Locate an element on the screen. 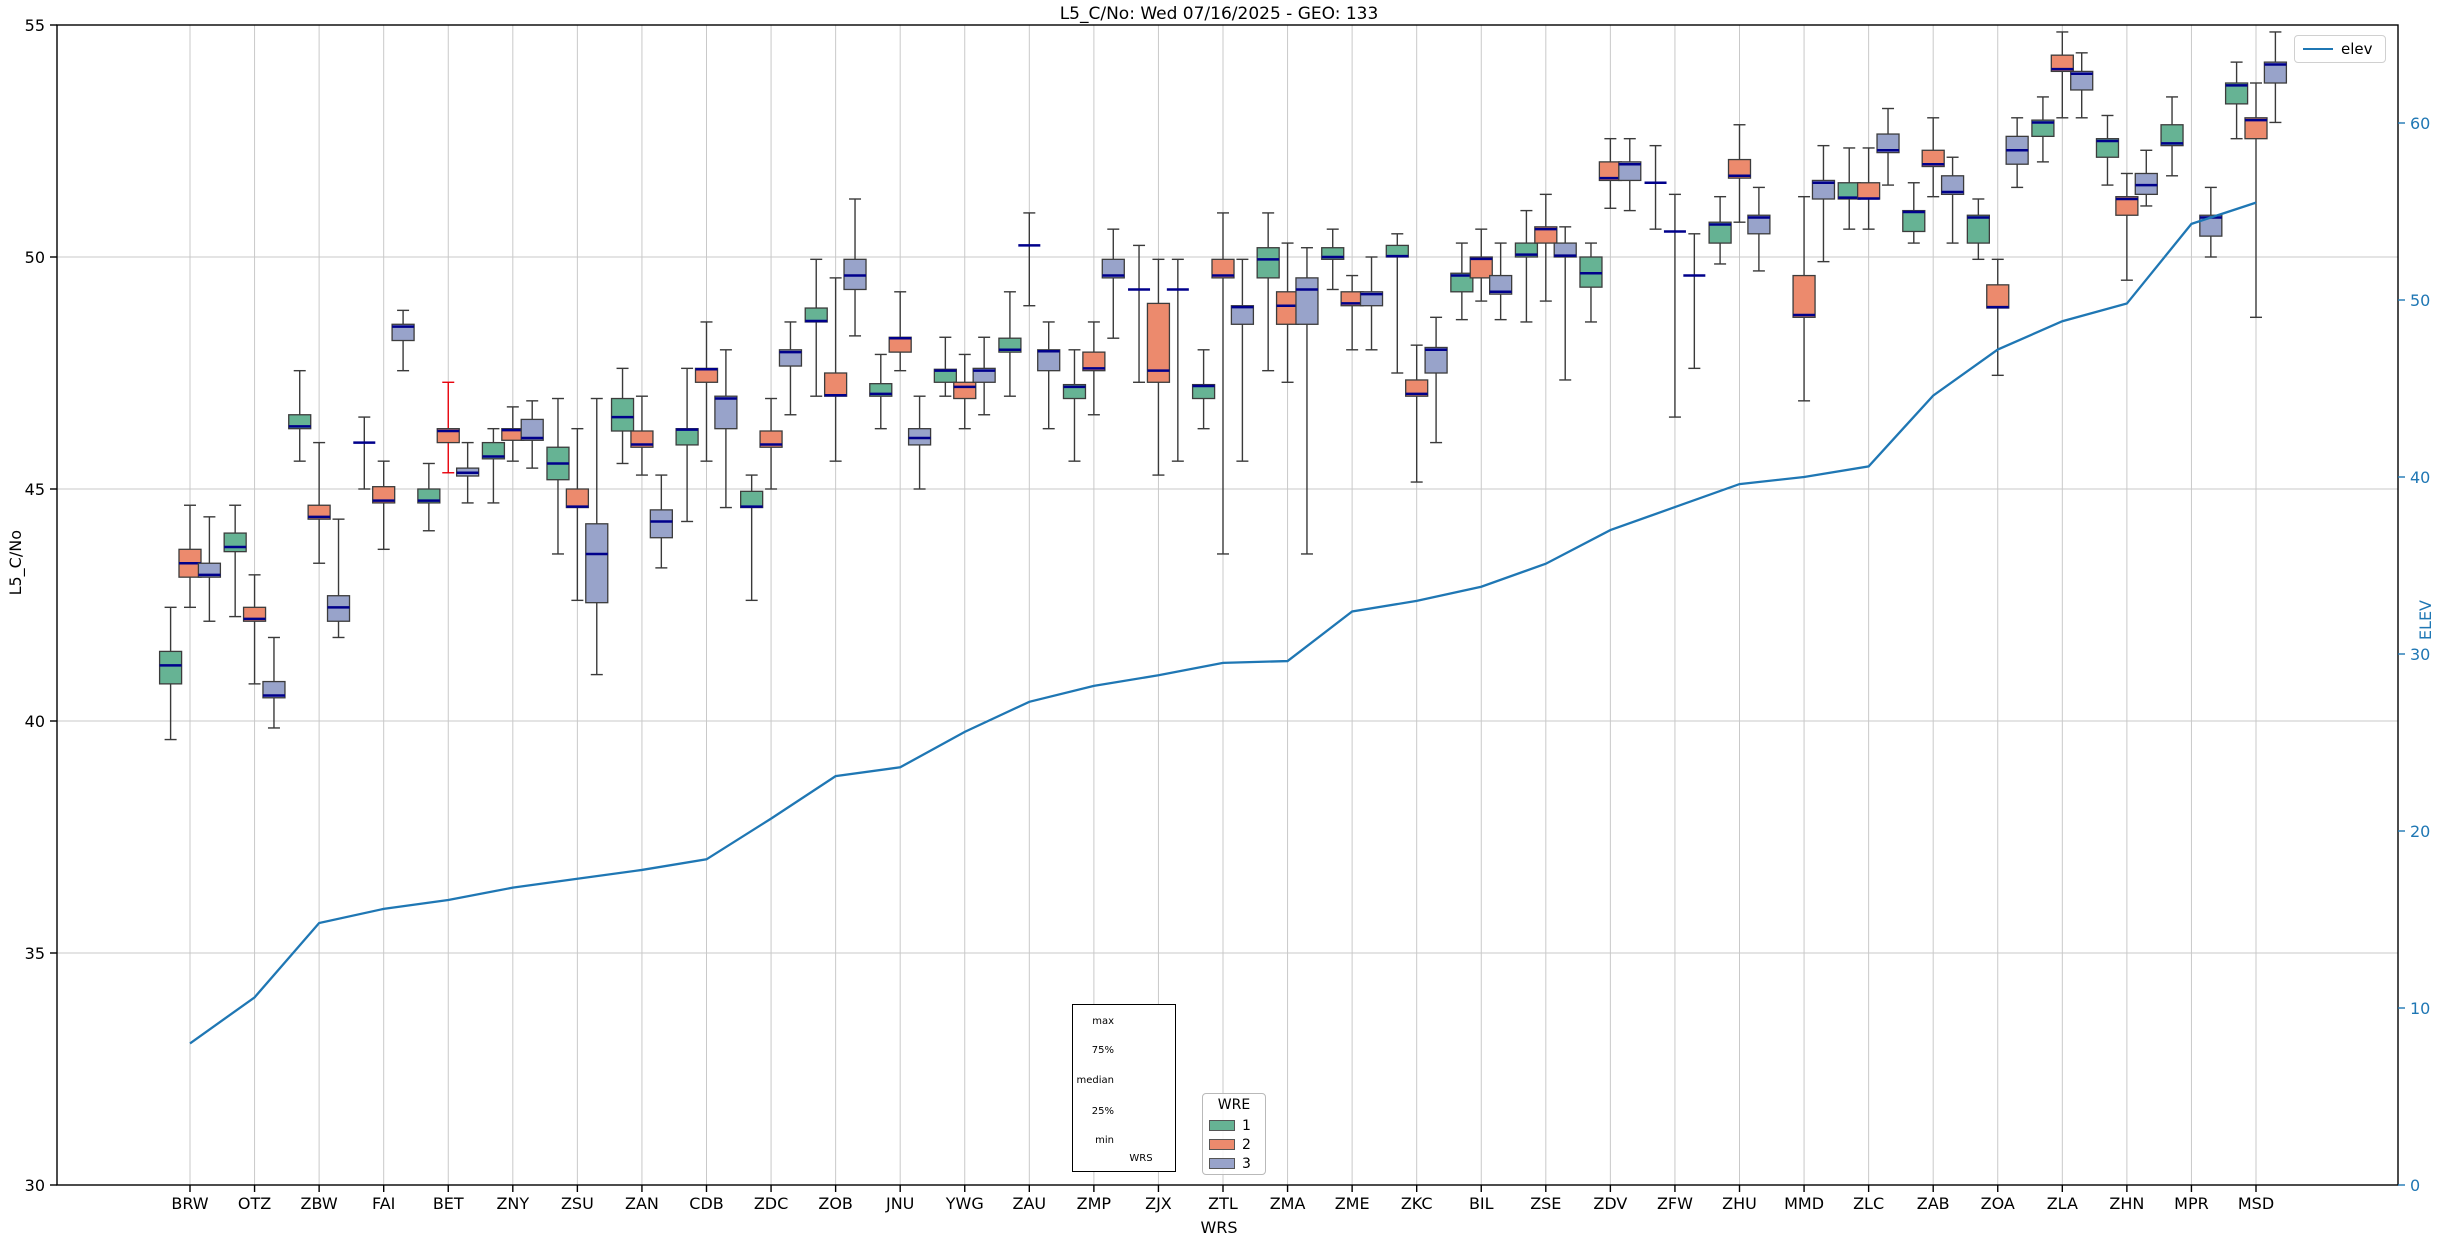 This screenshot has width=2438, height=1240. wre-legend-item-1: 1 is located at coordinates (1234, 1125).